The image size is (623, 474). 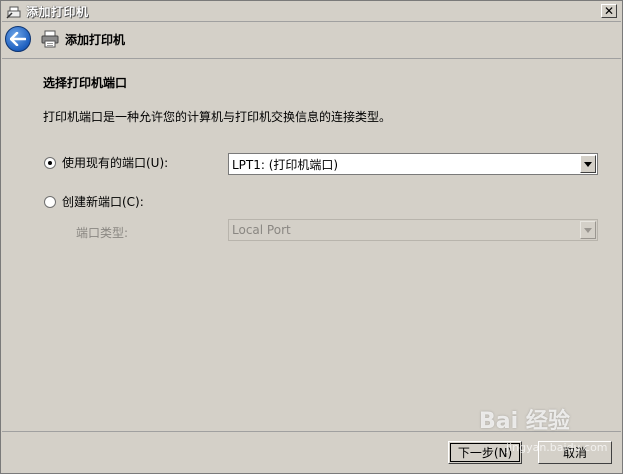 I want to click on next-button: 下一步(N), so click(x=485, y=452).